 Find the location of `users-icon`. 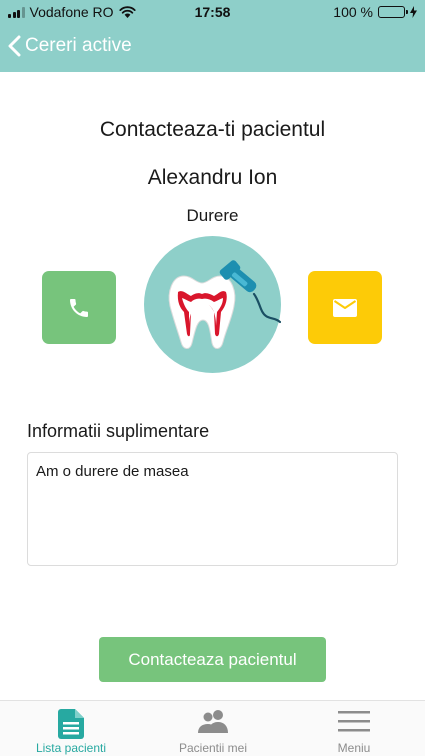

users-icon is located at coordinates (213, 721).